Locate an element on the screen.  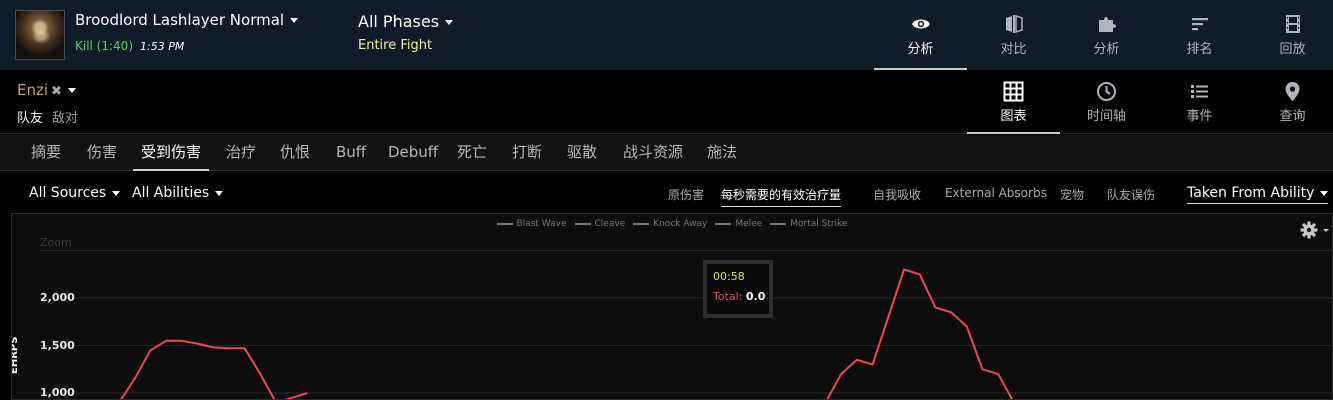
viewnav-label: 事件 is located at coordinates (1199, 116).